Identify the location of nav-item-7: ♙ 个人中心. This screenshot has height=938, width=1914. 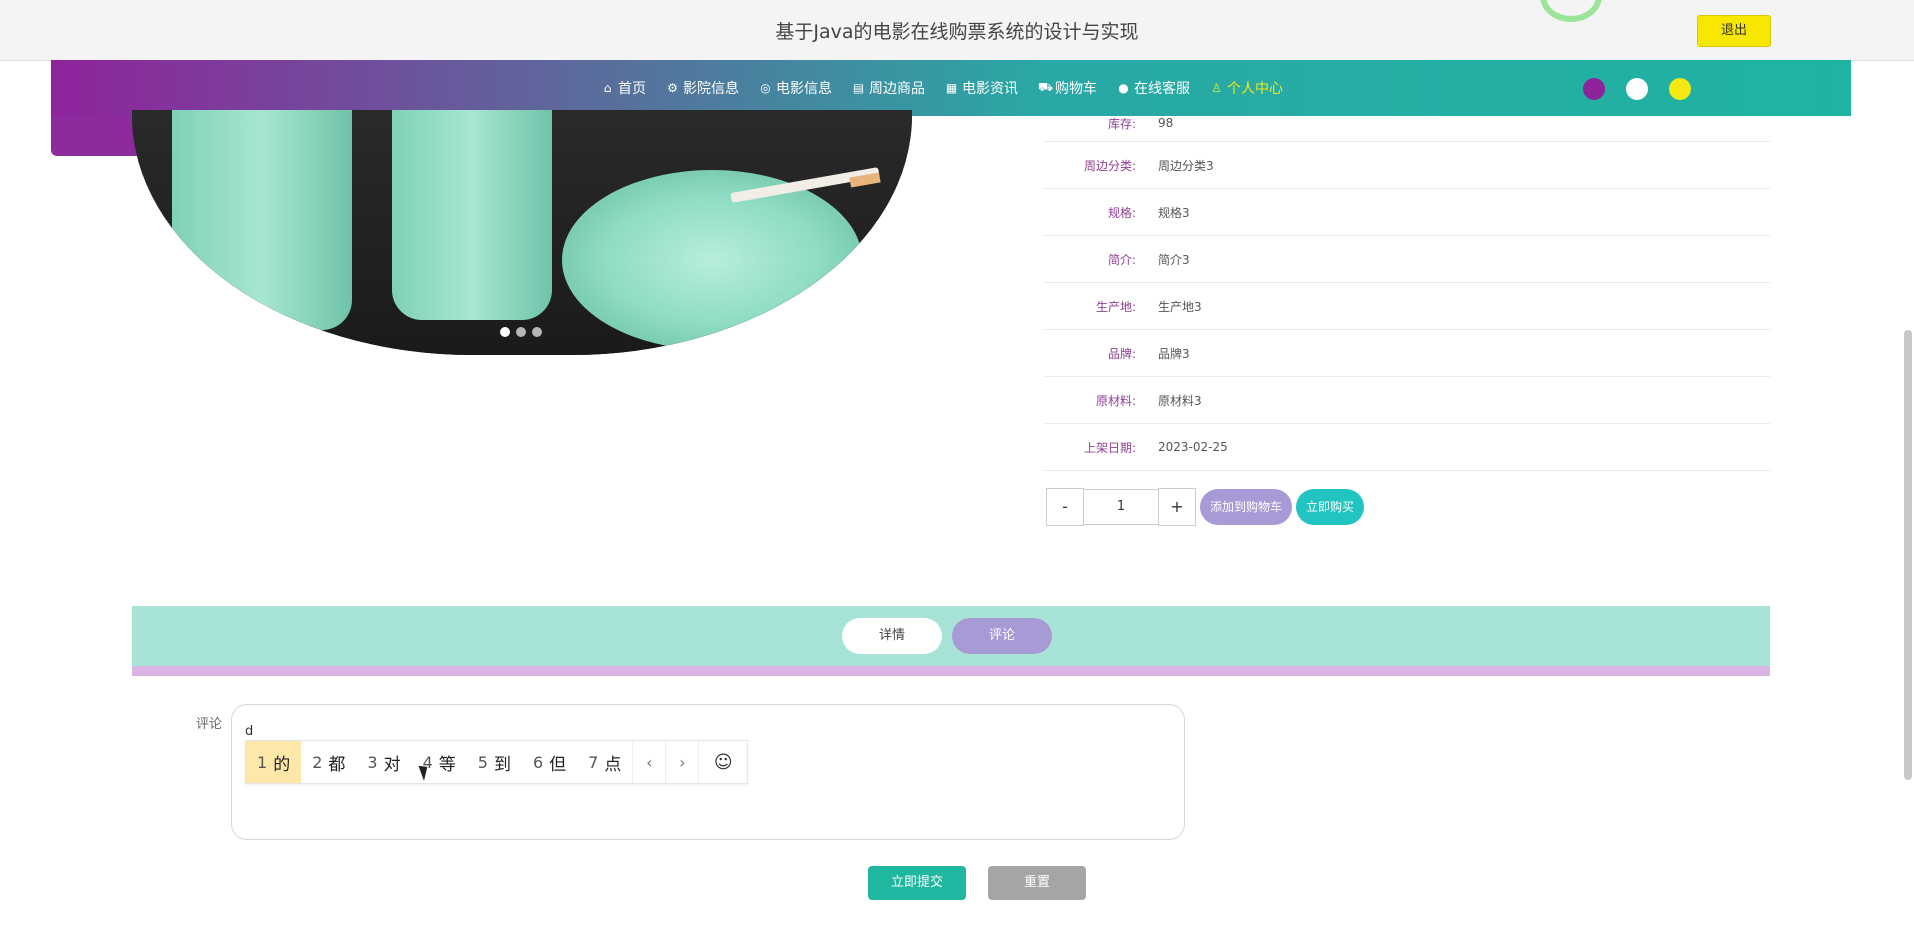
(1246, 88).